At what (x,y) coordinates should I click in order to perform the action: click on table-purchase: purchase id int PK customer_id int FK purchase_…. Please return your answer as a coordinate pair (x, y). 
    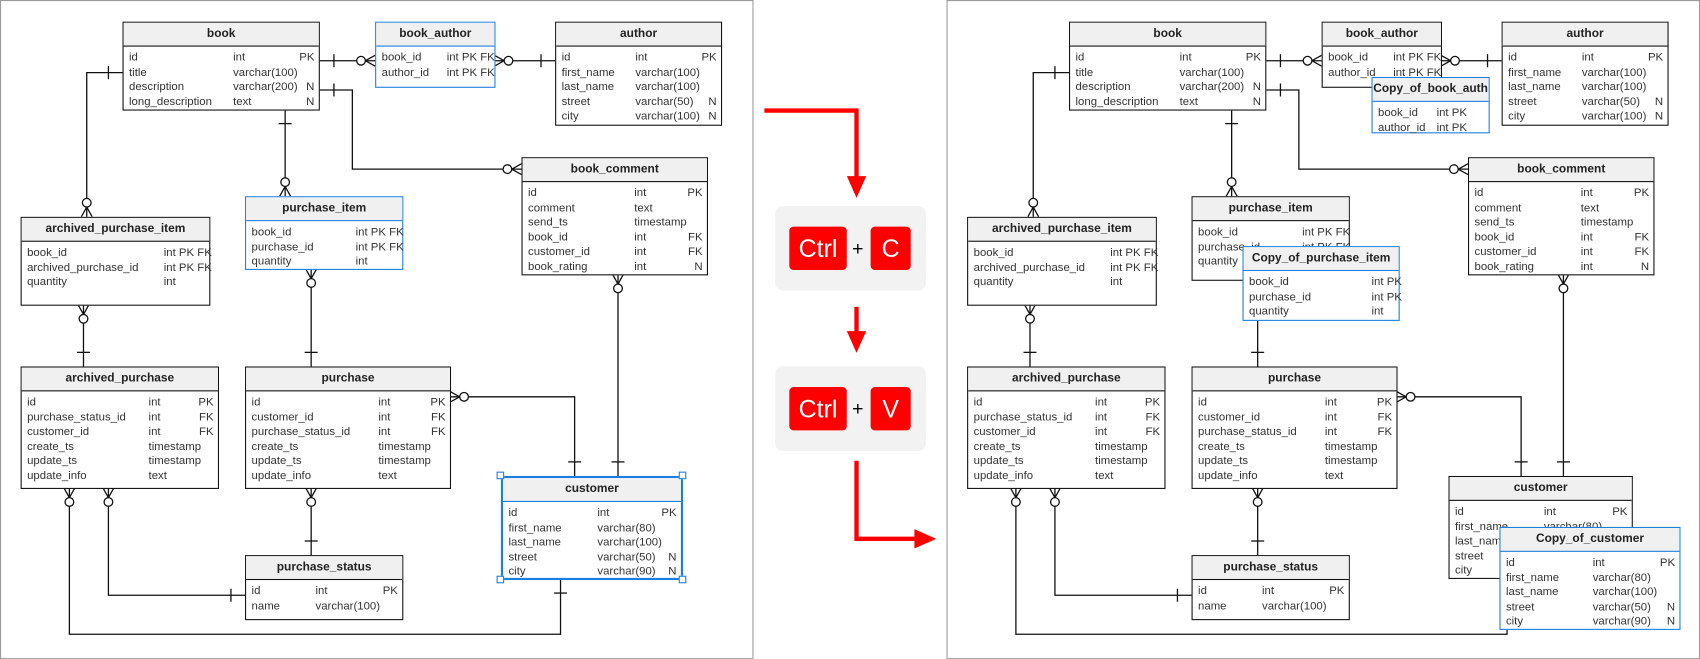
    Looking at the image, I should click on (348, 427).